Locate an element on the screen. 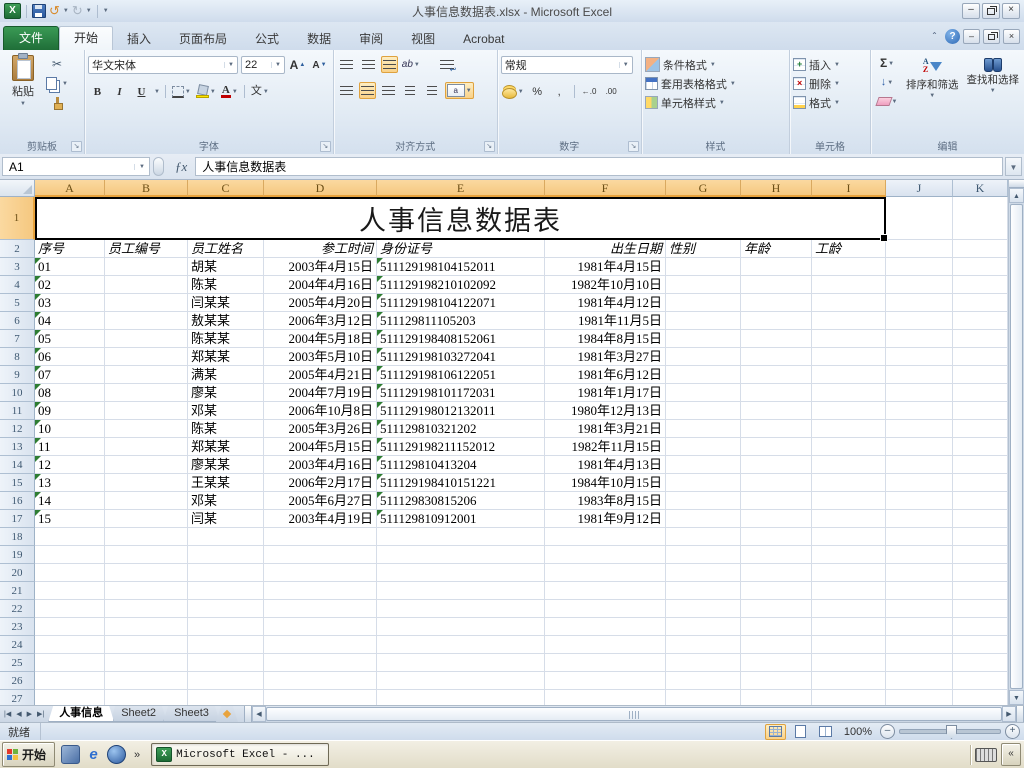  cell-F27 is located at coordinates (605, 697).